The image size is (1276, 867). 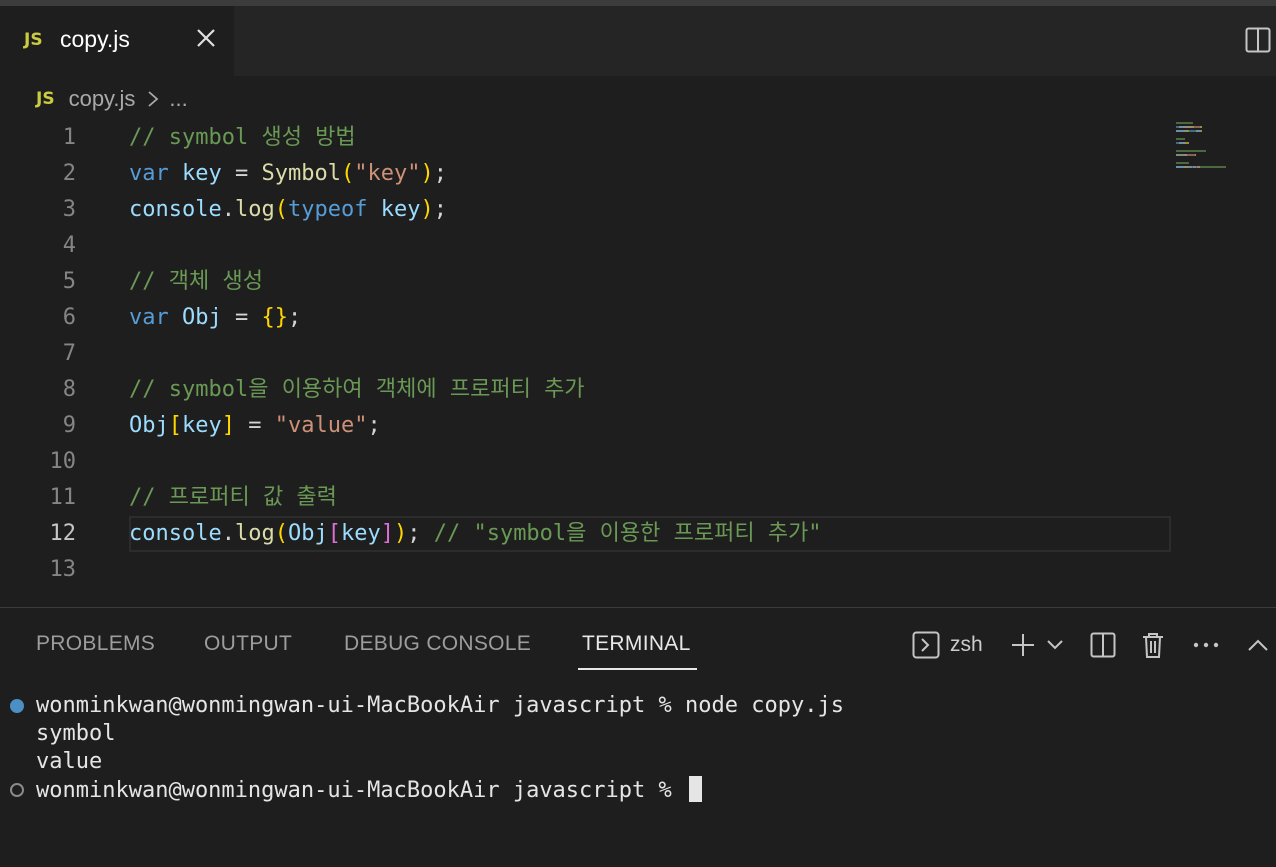 I want to click on code-token: ., so click(x=228, y=209).